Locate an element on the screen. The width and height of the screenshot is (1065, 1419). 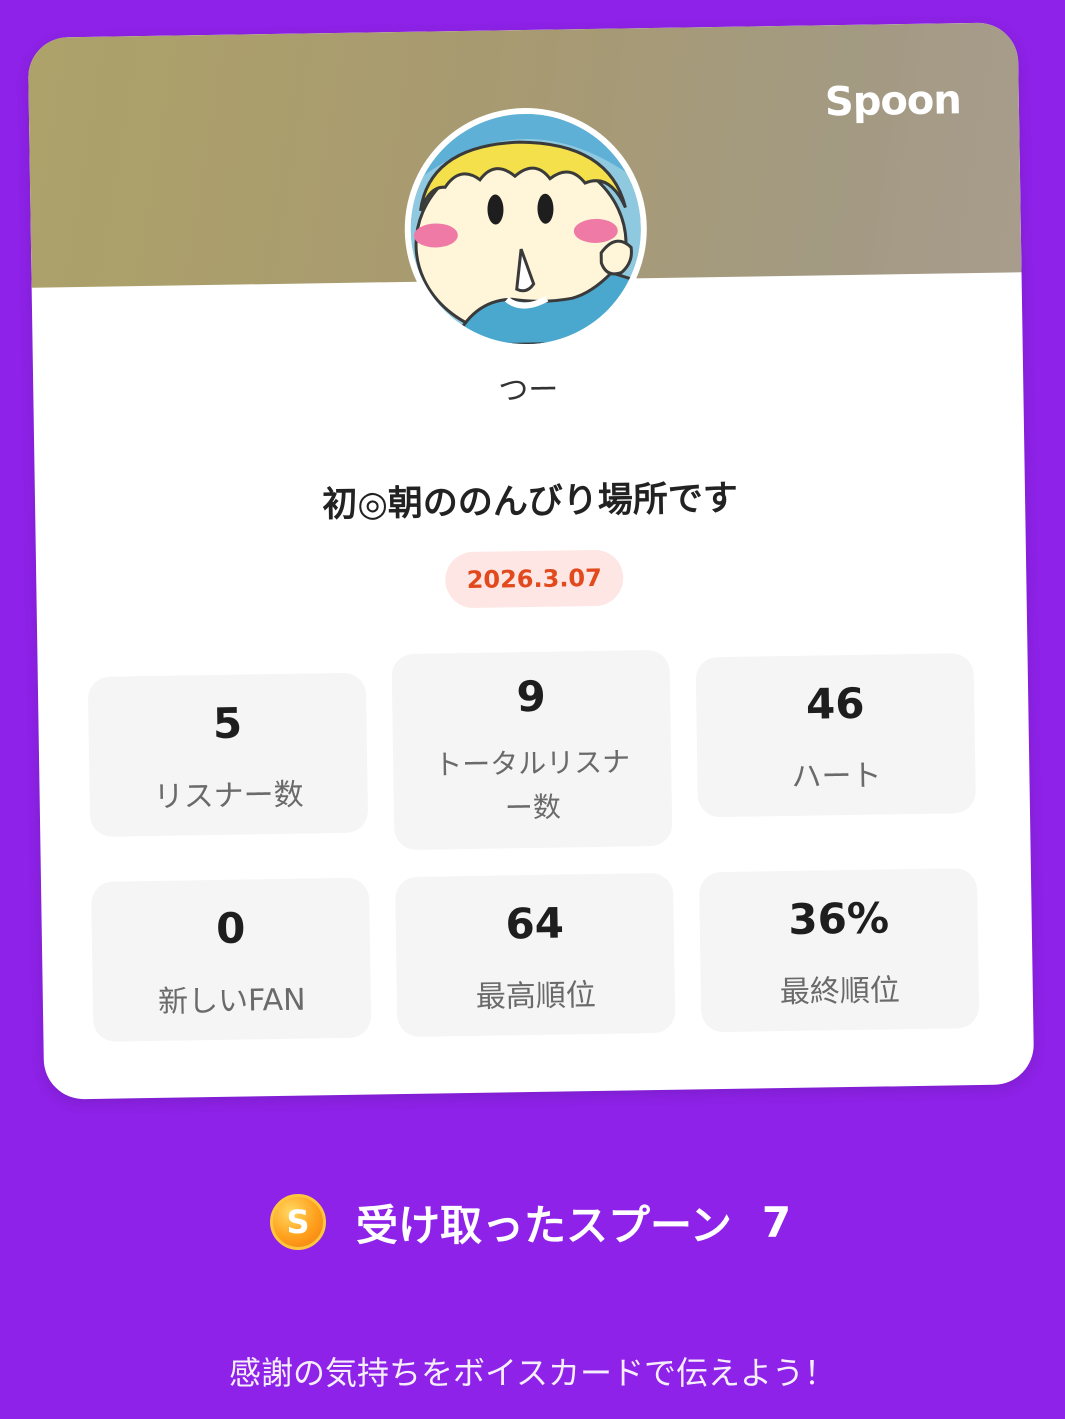
stat-value: 46 is located at coordinates (835, 703).